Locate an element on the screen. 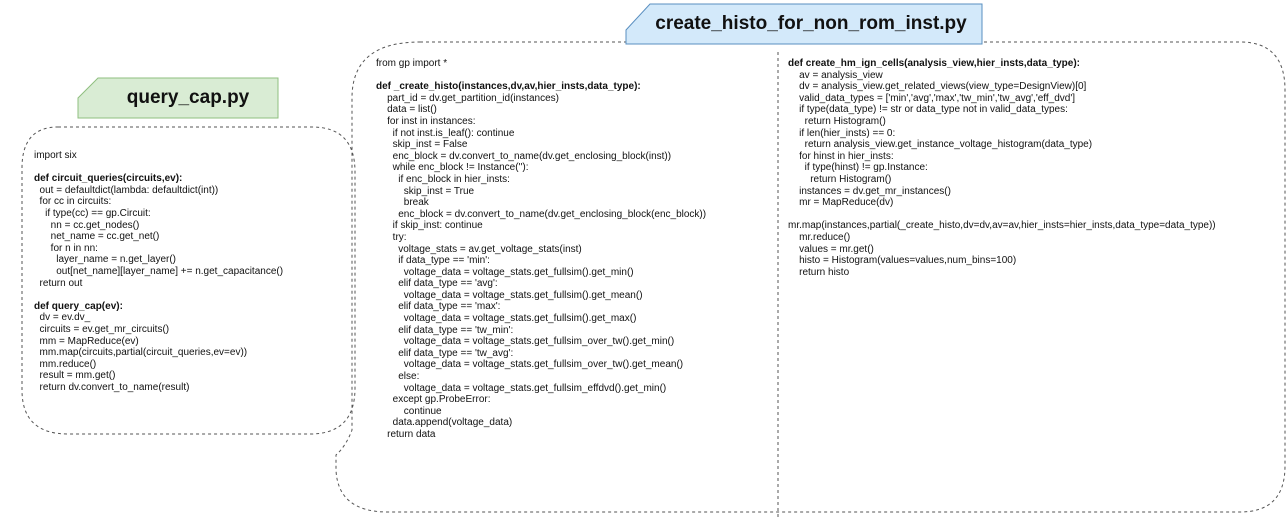  left-tab-title: query_cap.py is located at coordinates (188, 97).